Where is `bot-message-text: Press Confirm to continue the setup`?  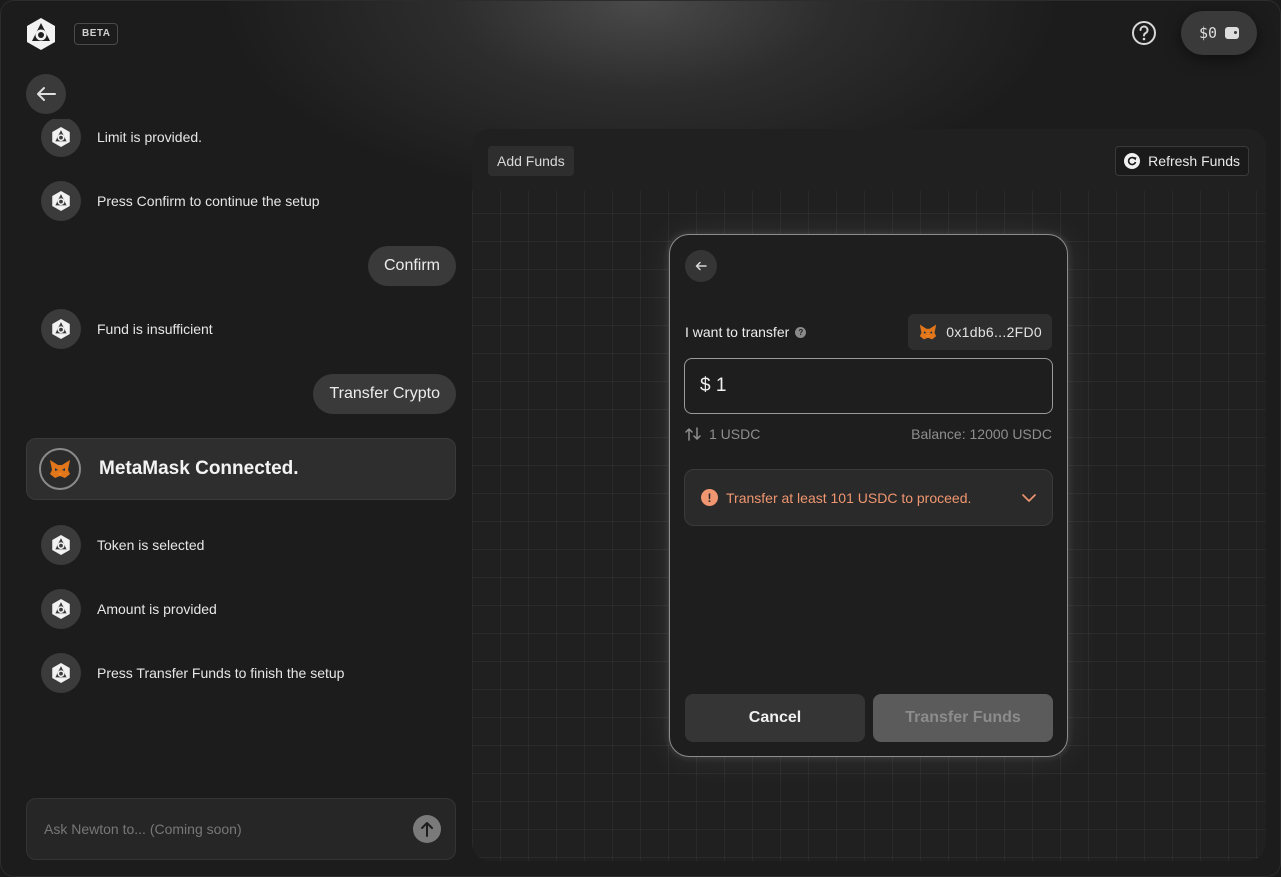
bot-message-text: Press Confirm to continue the setup is located at coordinates (208, 201).